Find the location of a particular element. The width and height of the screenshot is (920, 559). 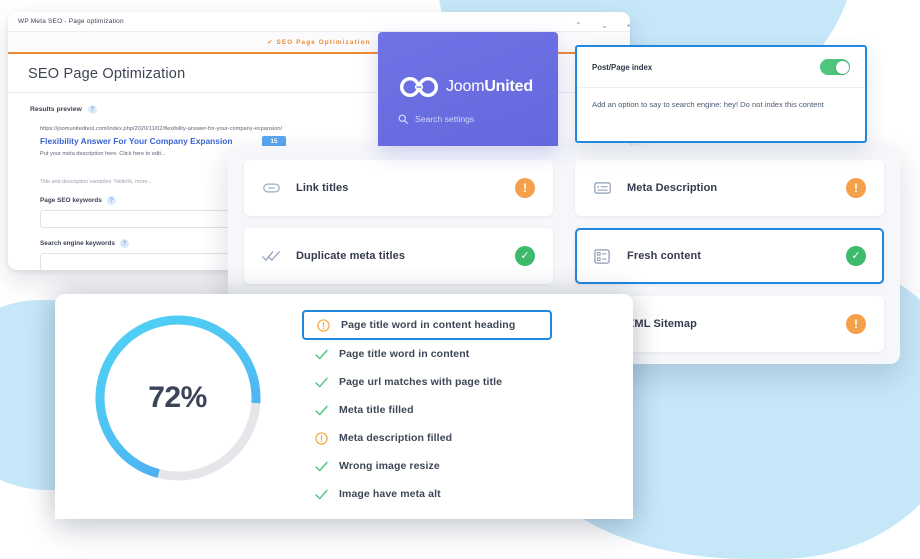

score-gauge: 72% is located at coordinates (178, 398).